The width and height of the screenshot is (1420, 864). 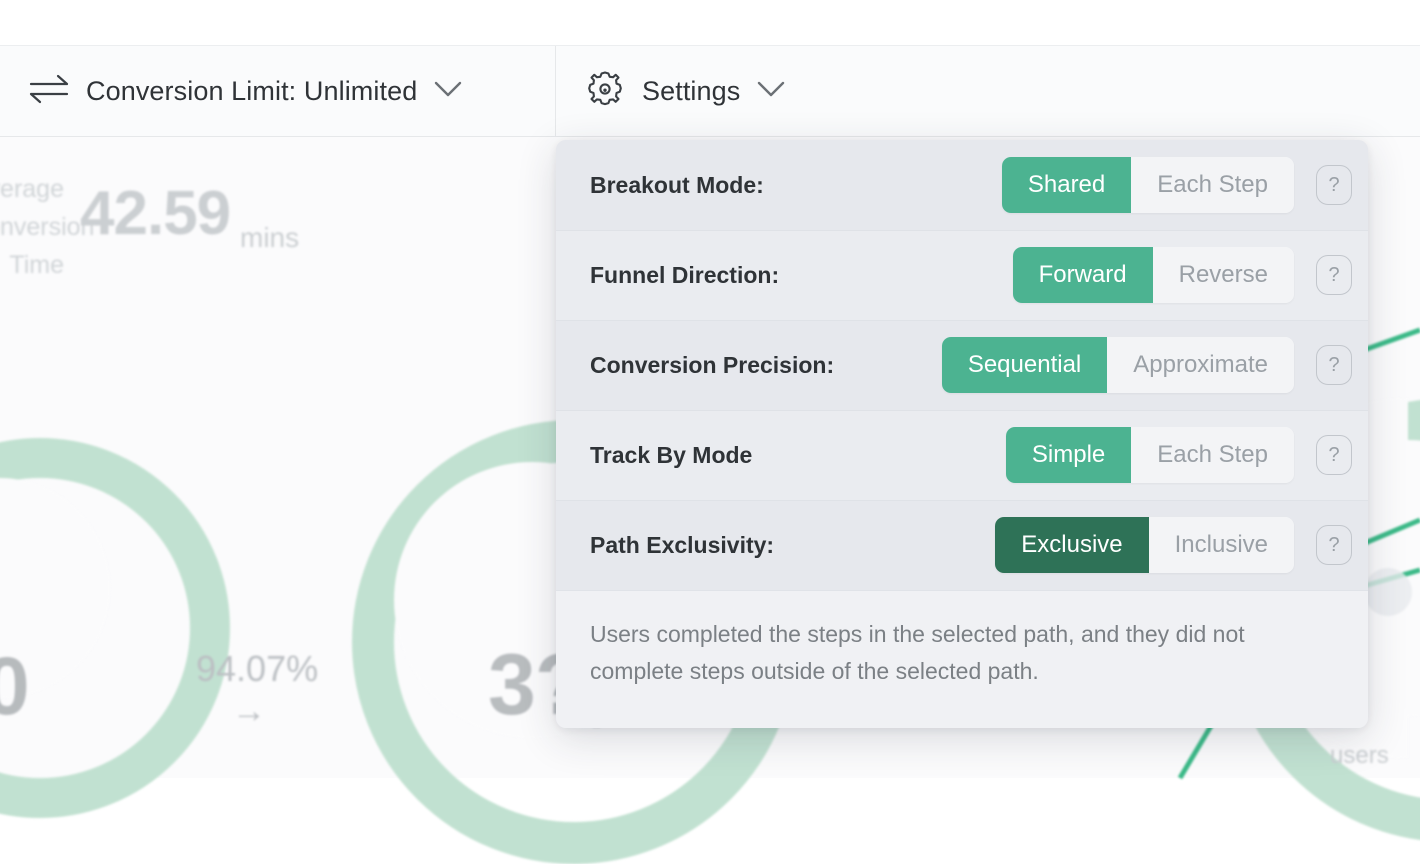 What do you see at coordinates (1072, 545) in the screenshot?
I see `segment-option-selected: Exclusive` at bounding box center [1072, 545].